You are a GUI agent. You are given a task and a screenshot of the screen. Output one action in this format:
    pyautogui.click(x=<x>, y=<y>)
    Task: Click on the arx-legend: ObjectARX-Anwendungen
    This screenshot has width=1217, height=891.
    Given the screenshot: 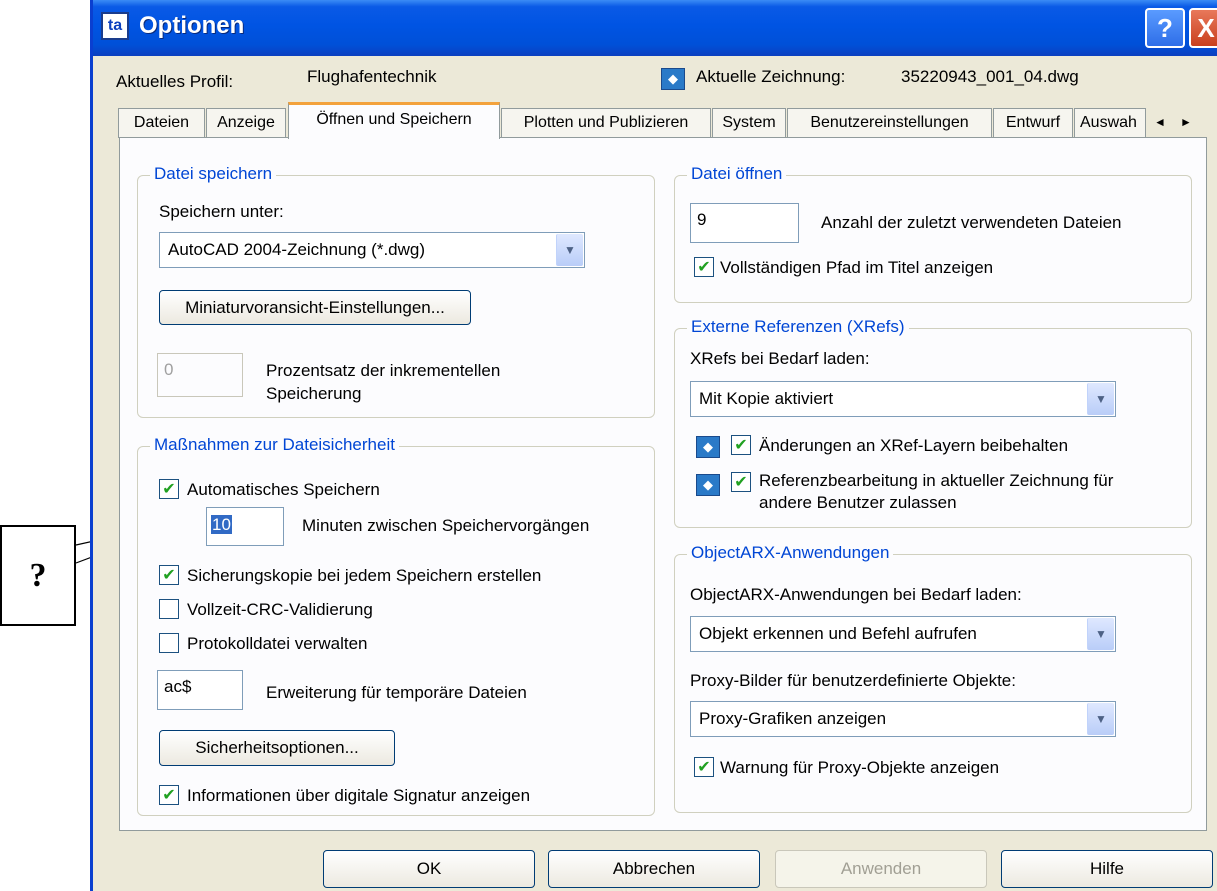 What is the action you would take?
    pyautogui.click(x=790, y=553)
    